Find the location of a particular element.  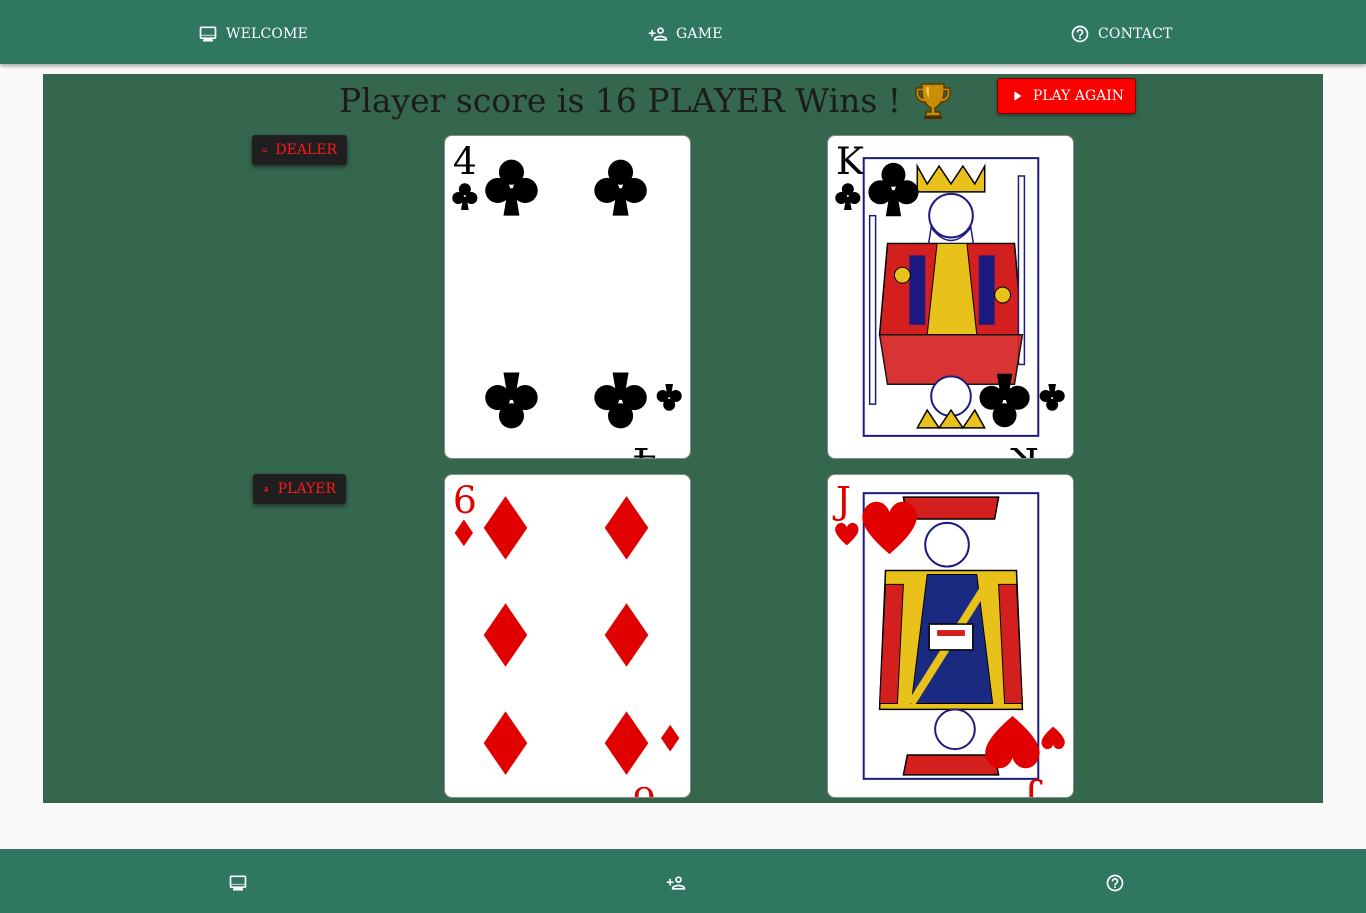

player-label: PLAYER is located at coordinates (306, 489).